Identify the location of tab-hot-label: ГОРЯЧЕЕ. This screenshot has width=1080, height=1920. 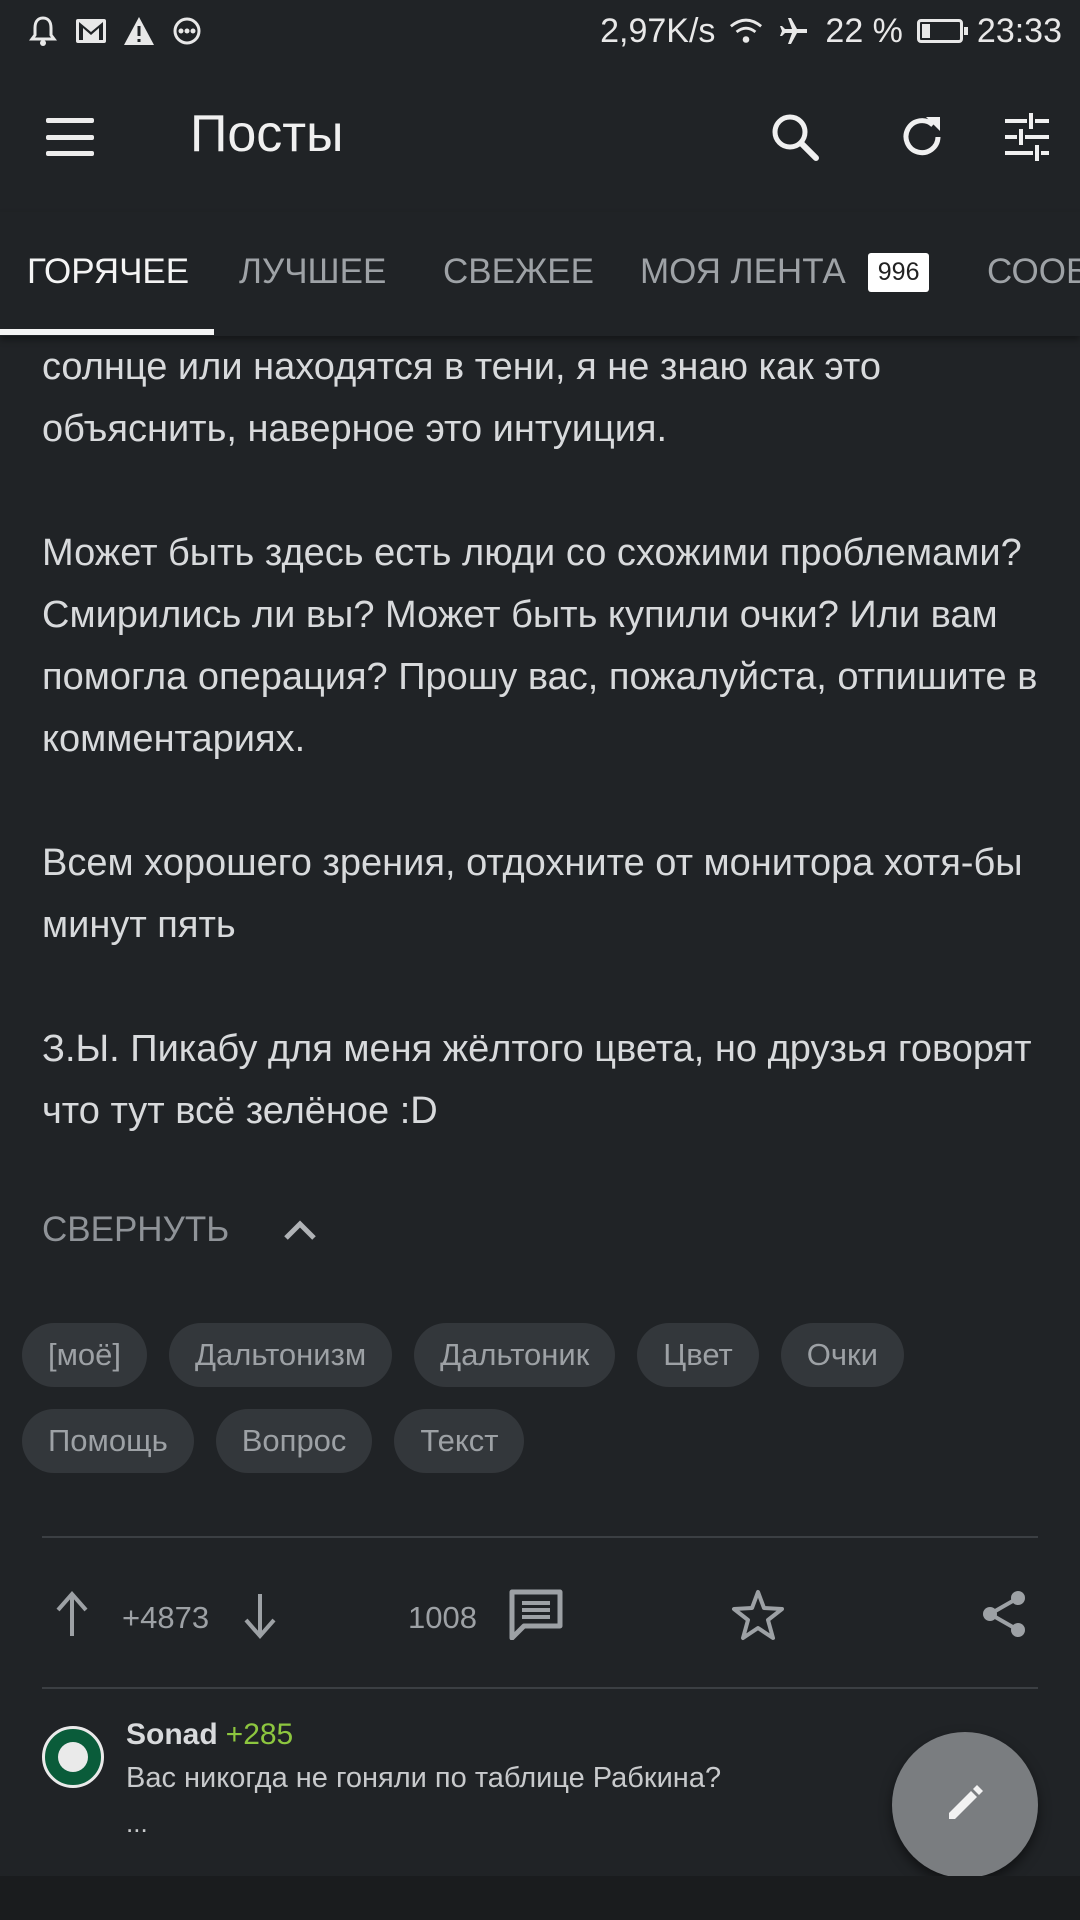
(108, 271).